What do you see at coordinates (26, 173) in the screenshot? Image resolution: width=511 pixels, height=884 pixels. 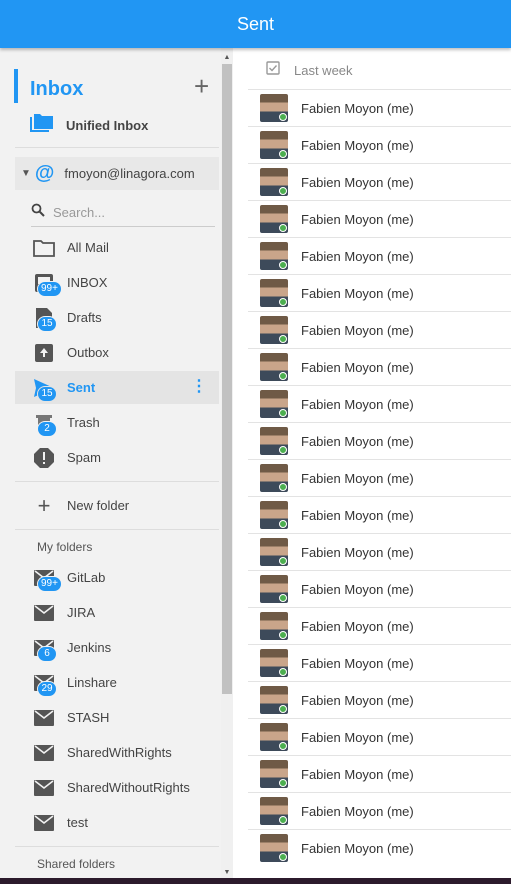 I see `caret-down-icon: ▼` at bounding box center [26, 173].